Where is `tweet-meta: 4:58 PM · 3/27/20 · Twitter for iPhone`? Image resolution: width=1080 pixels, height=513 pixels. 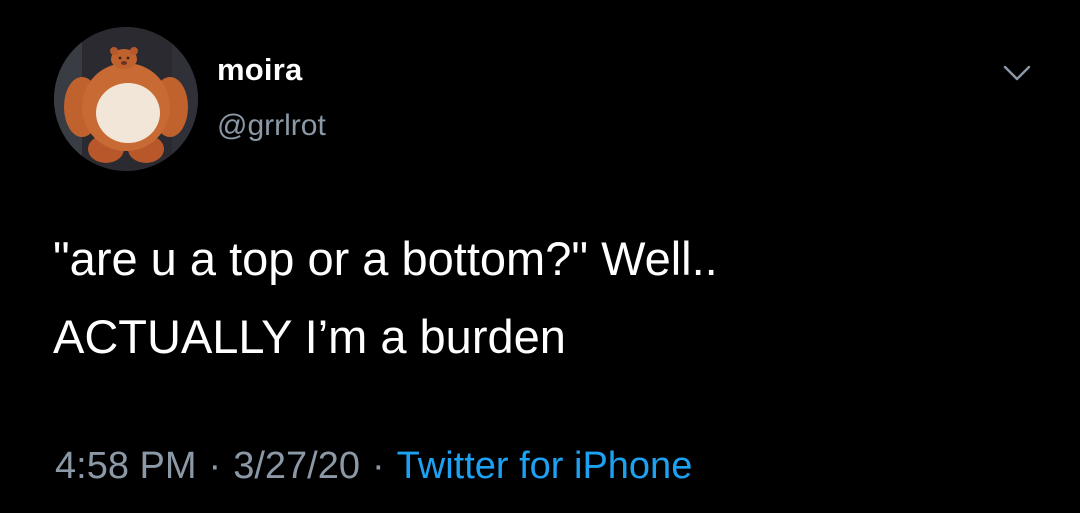
tweet-meta: 4:58 PM · 3/27/20 · Twitter for iPhone is located at coordinates (373, 466).